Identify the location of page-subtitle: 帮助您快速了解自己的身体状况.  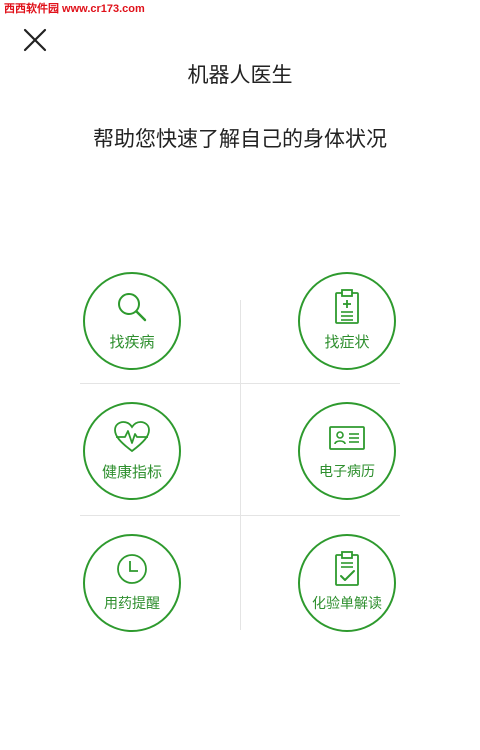
(240, 139).